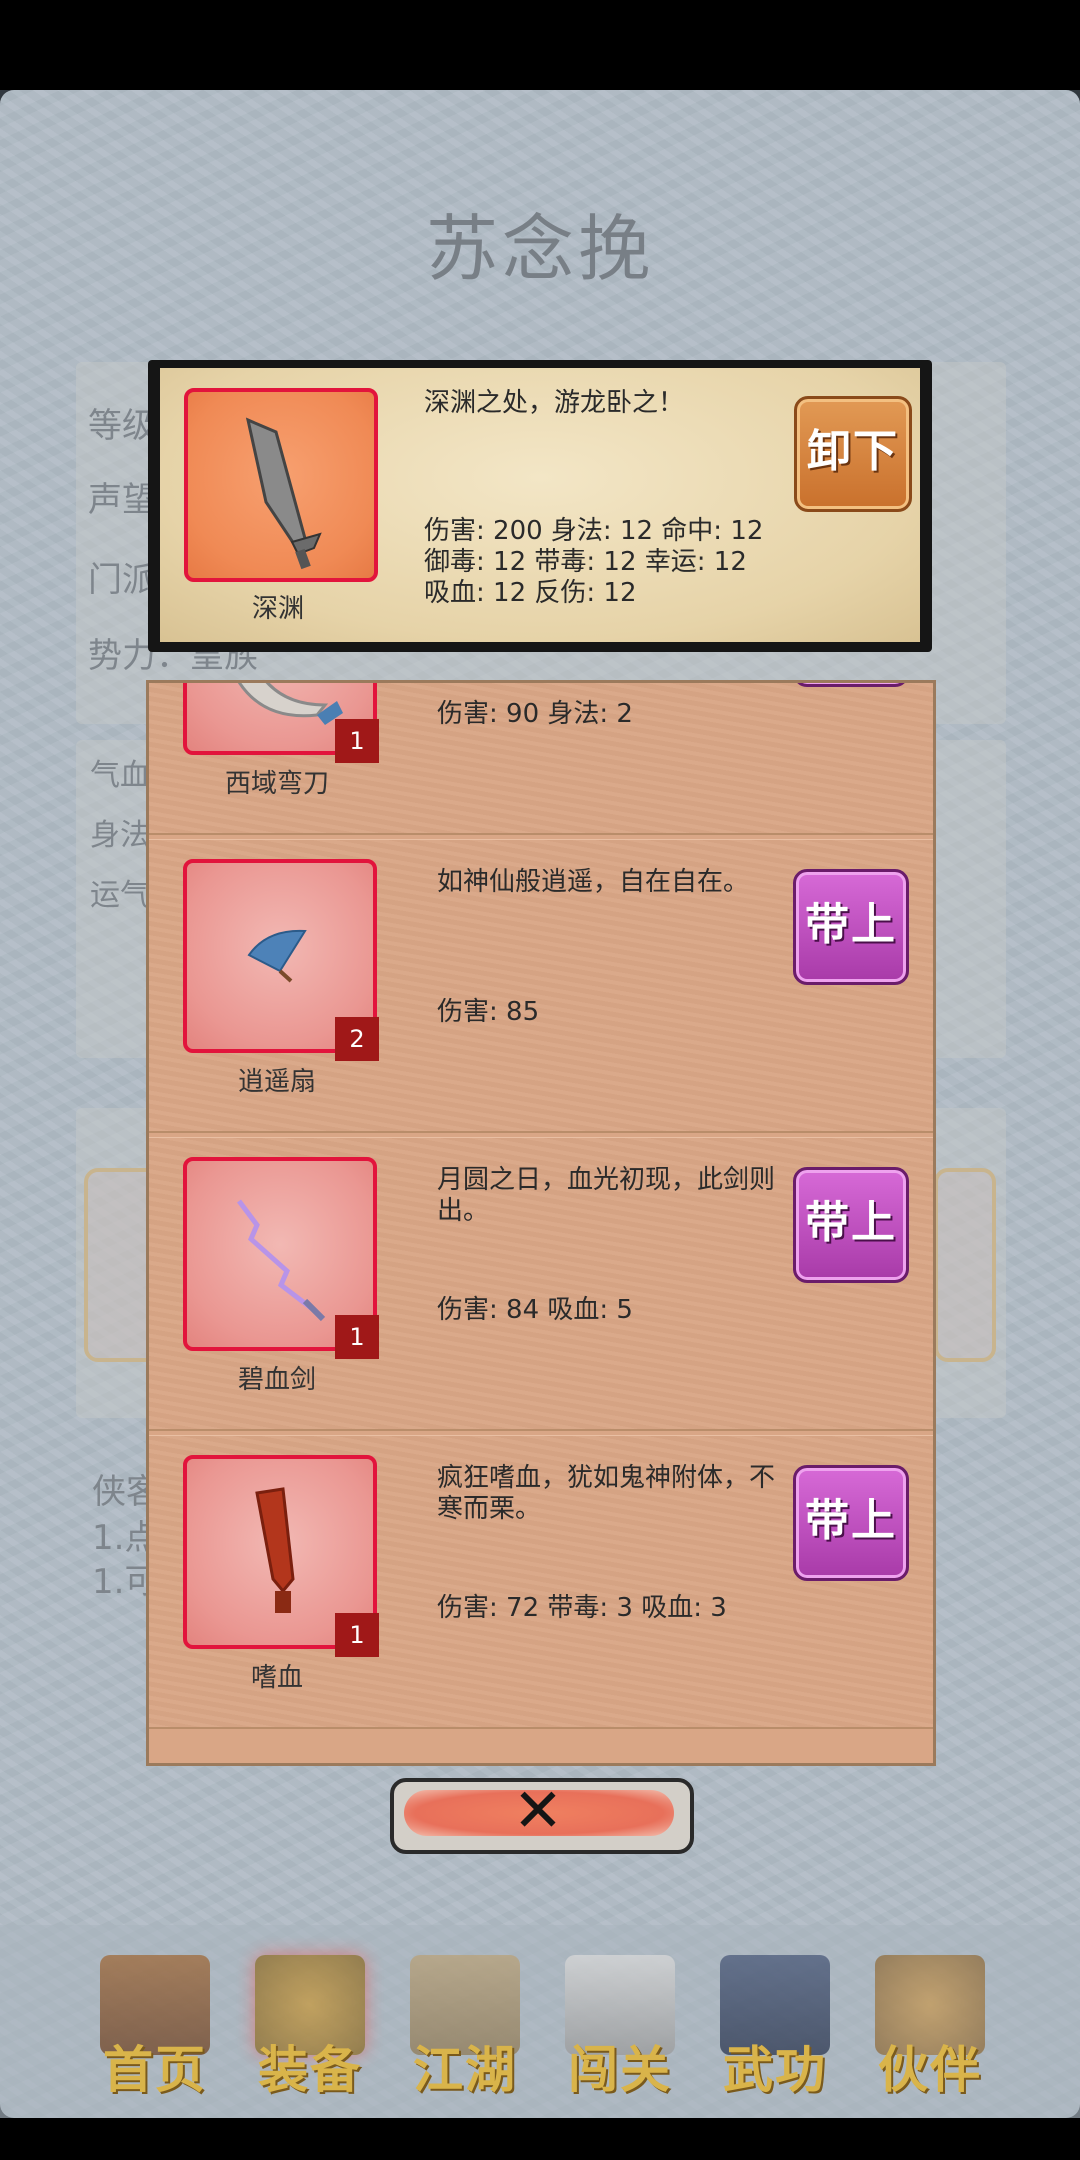  I want to click on nav-challenge-label: 闯关, so click(620, 2069).